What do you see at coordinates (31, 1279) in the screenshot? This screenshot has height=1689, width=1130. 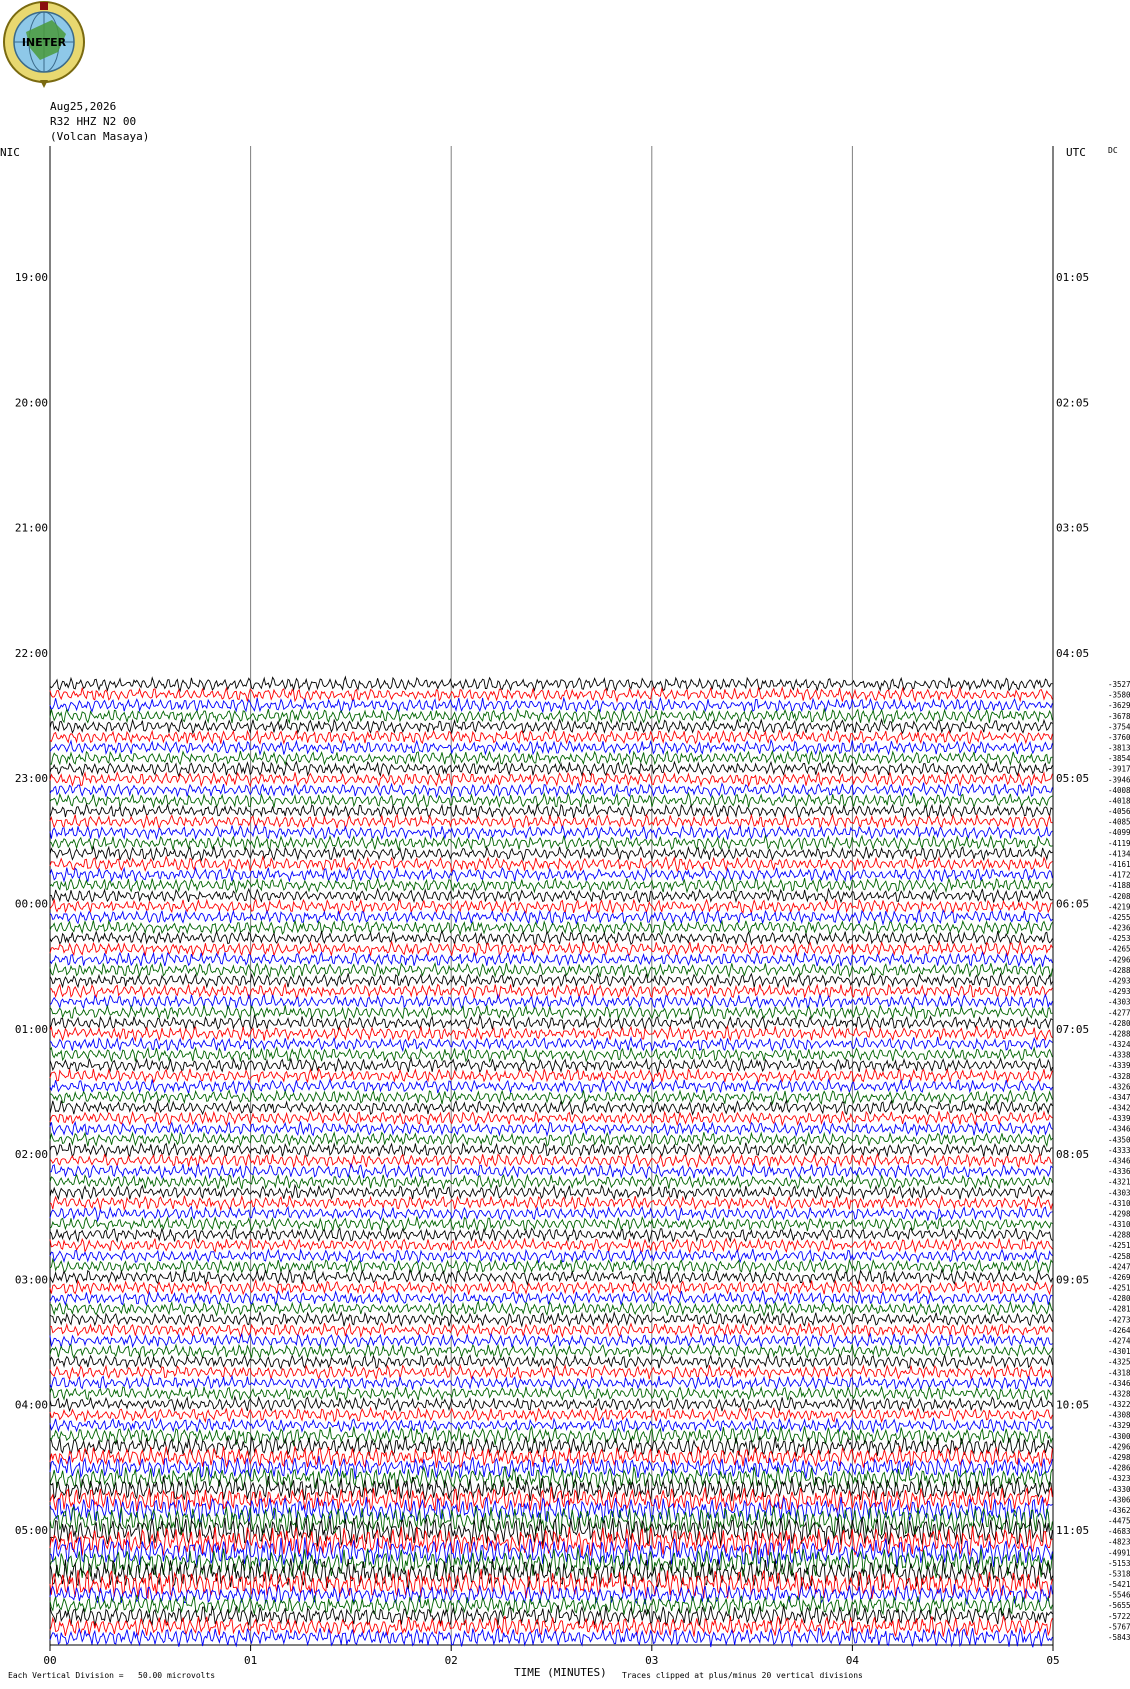 I see `left-hour-label: 03:00` at bounding box center [31, 1279].